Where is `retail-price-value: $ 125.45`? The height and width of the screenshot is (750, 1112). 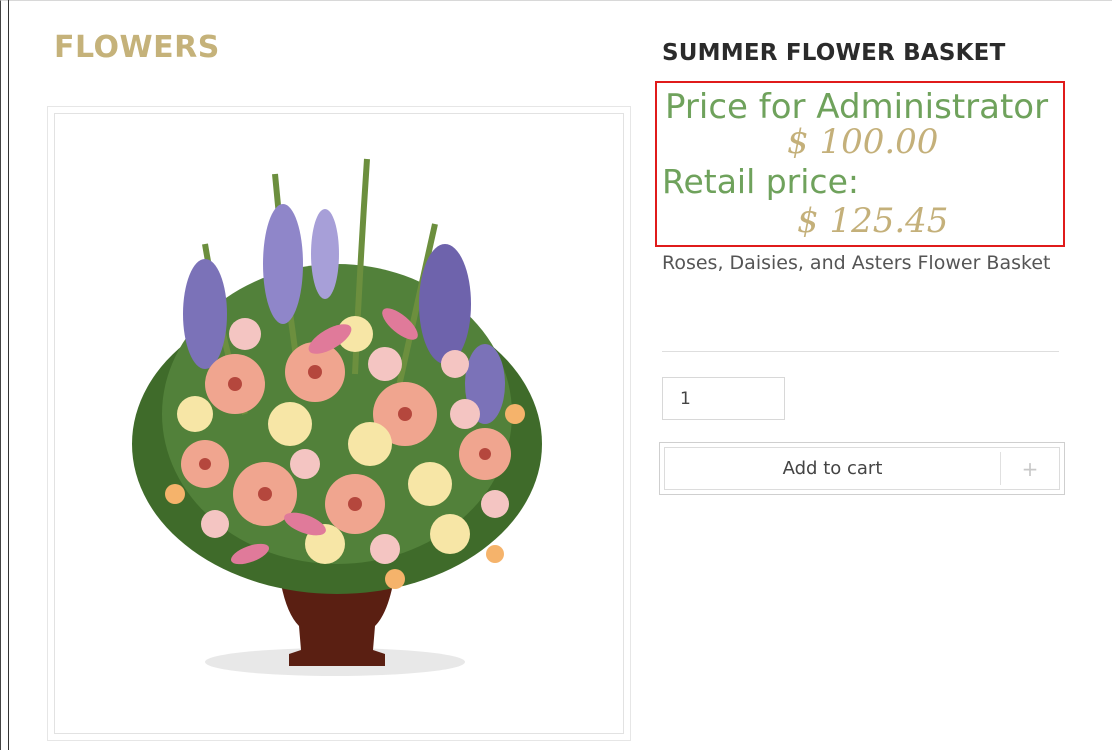 retail-price-value: $ 125.45 is located at coordinates (873, 221).